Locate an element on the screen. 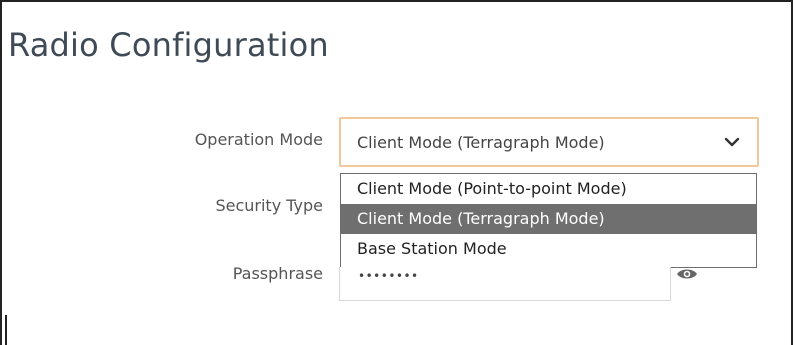 This screenshot has width=795, height=345. passphrase-masked-value: •••••••• is located at coordinates (388, 276).